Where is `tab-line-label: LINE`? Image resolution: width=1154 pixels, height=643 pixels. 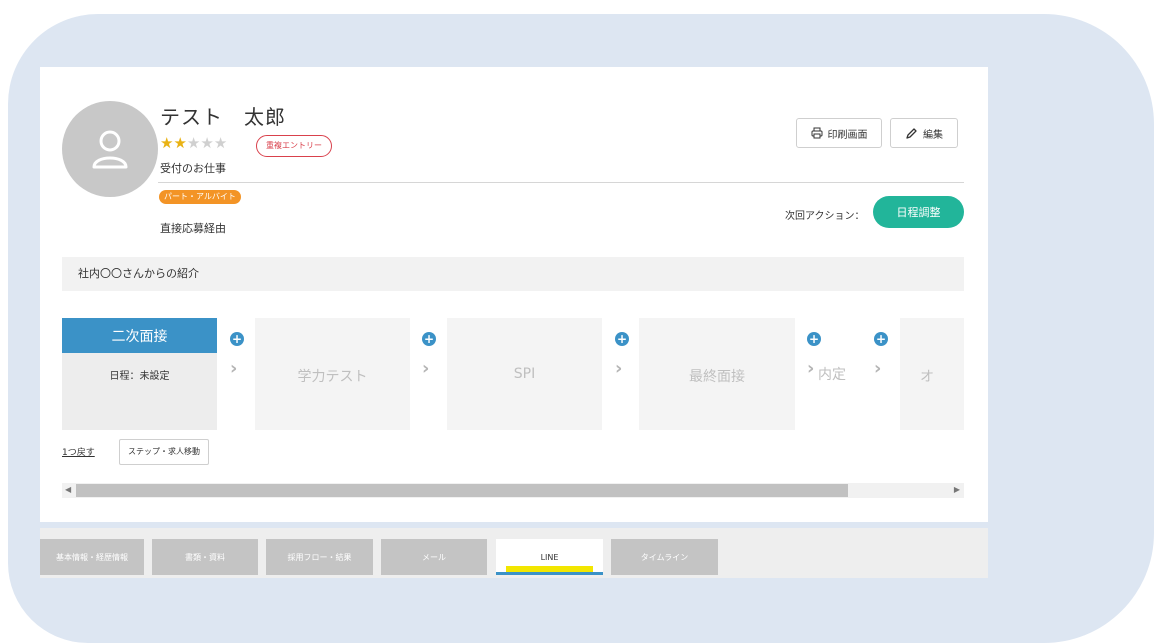
tab-line-label: LINE is located at coordinates (549, 557).